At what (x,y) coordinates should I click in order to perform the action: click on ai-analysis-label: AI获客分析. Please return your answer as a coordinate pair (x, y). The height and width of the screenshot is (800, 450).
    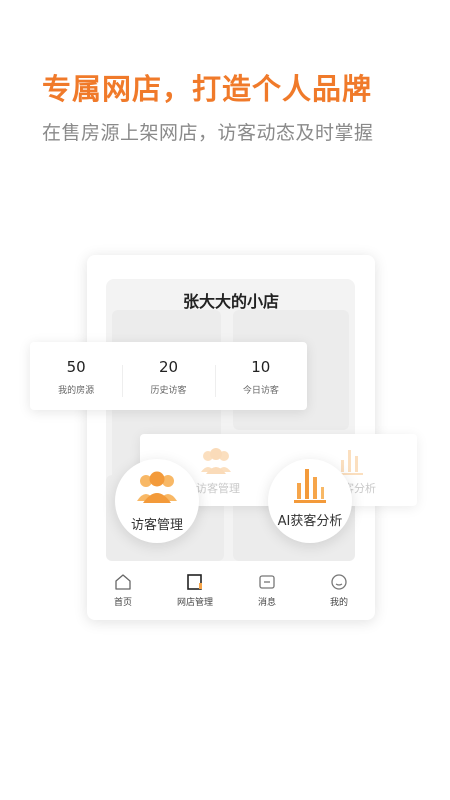
    Looking at the image, I should click on (310, 521).